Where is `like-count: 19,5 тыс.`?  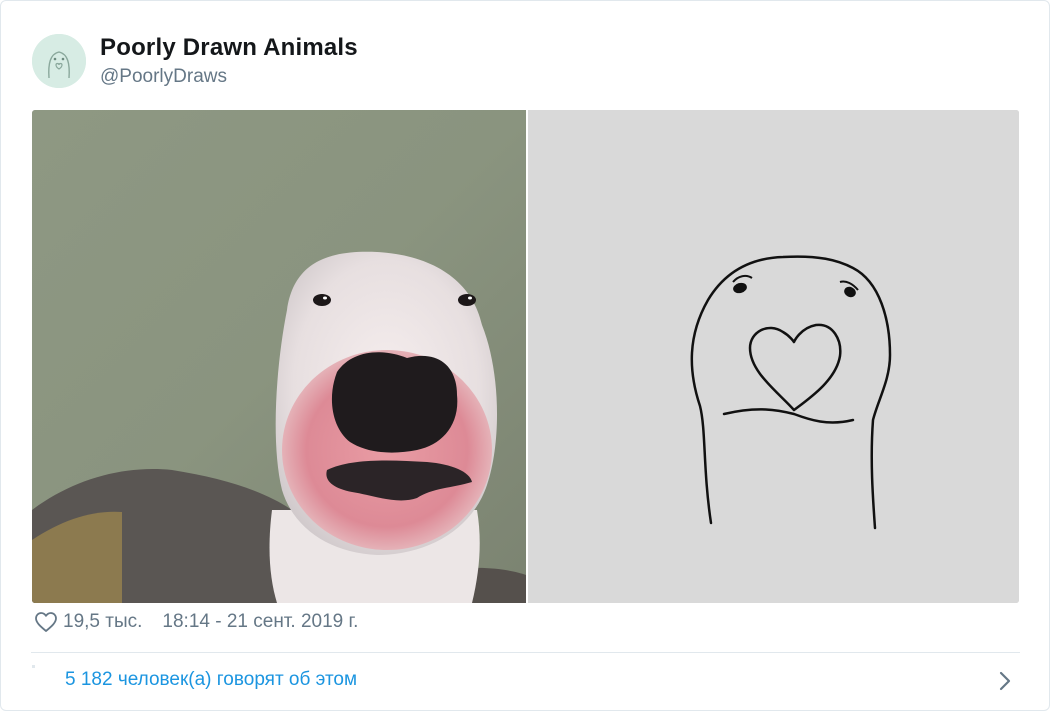
like-count: 19,5 тыс. is located at coordinates (102, 622).